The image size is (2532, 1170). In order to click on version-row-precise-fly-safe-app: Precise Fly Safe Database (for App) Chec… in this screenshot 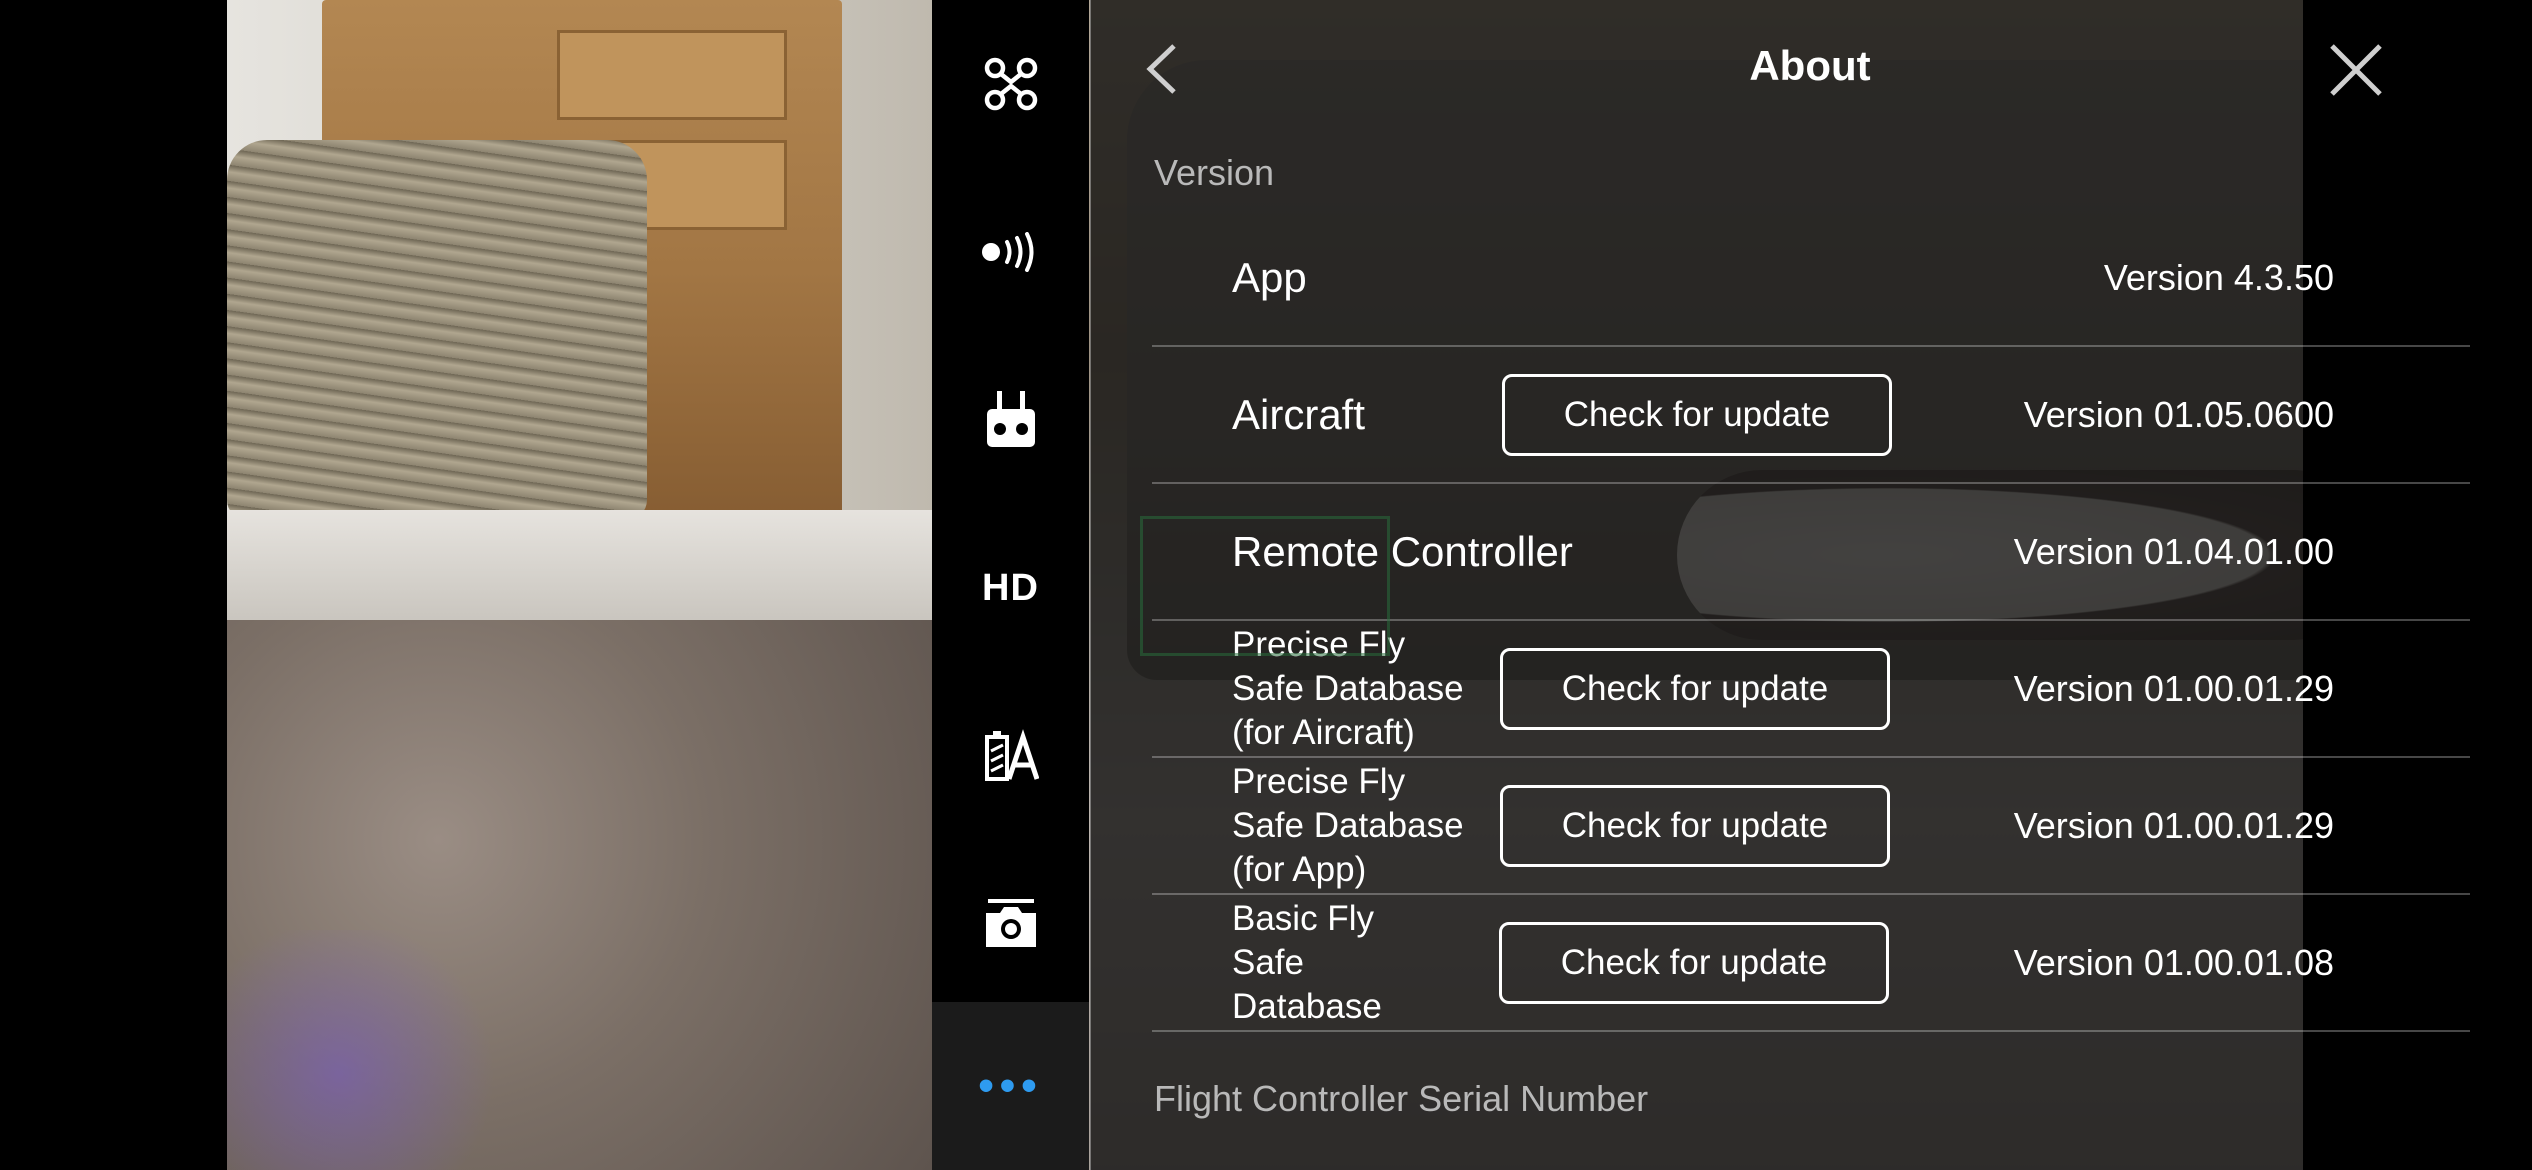, I will do `click(1811, 826)`.